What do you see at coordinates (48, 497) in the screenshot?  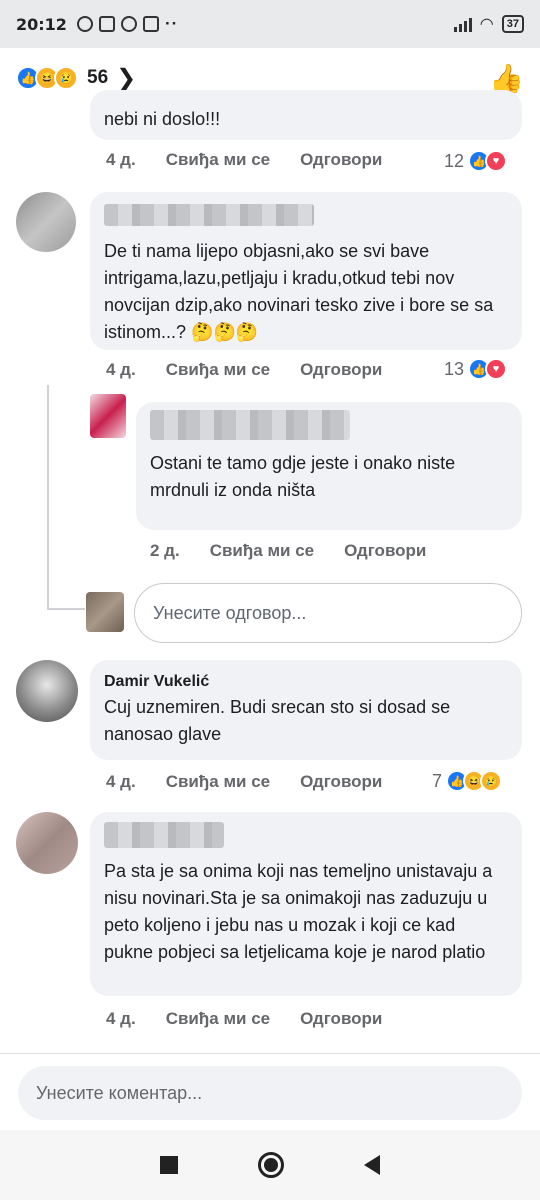 I see `thread-line` at bounding box center [48, 497].